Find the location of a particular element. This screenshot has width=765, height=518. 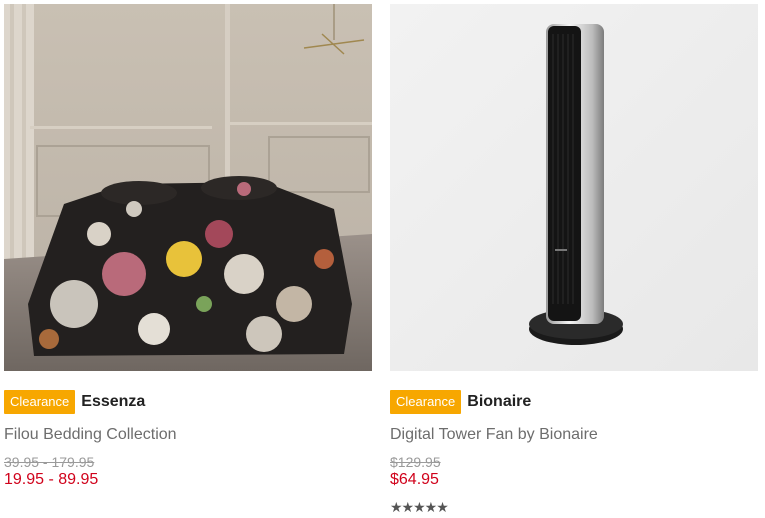

star-rating-icon: ★★★★★ is located at coordinates (419, 507).